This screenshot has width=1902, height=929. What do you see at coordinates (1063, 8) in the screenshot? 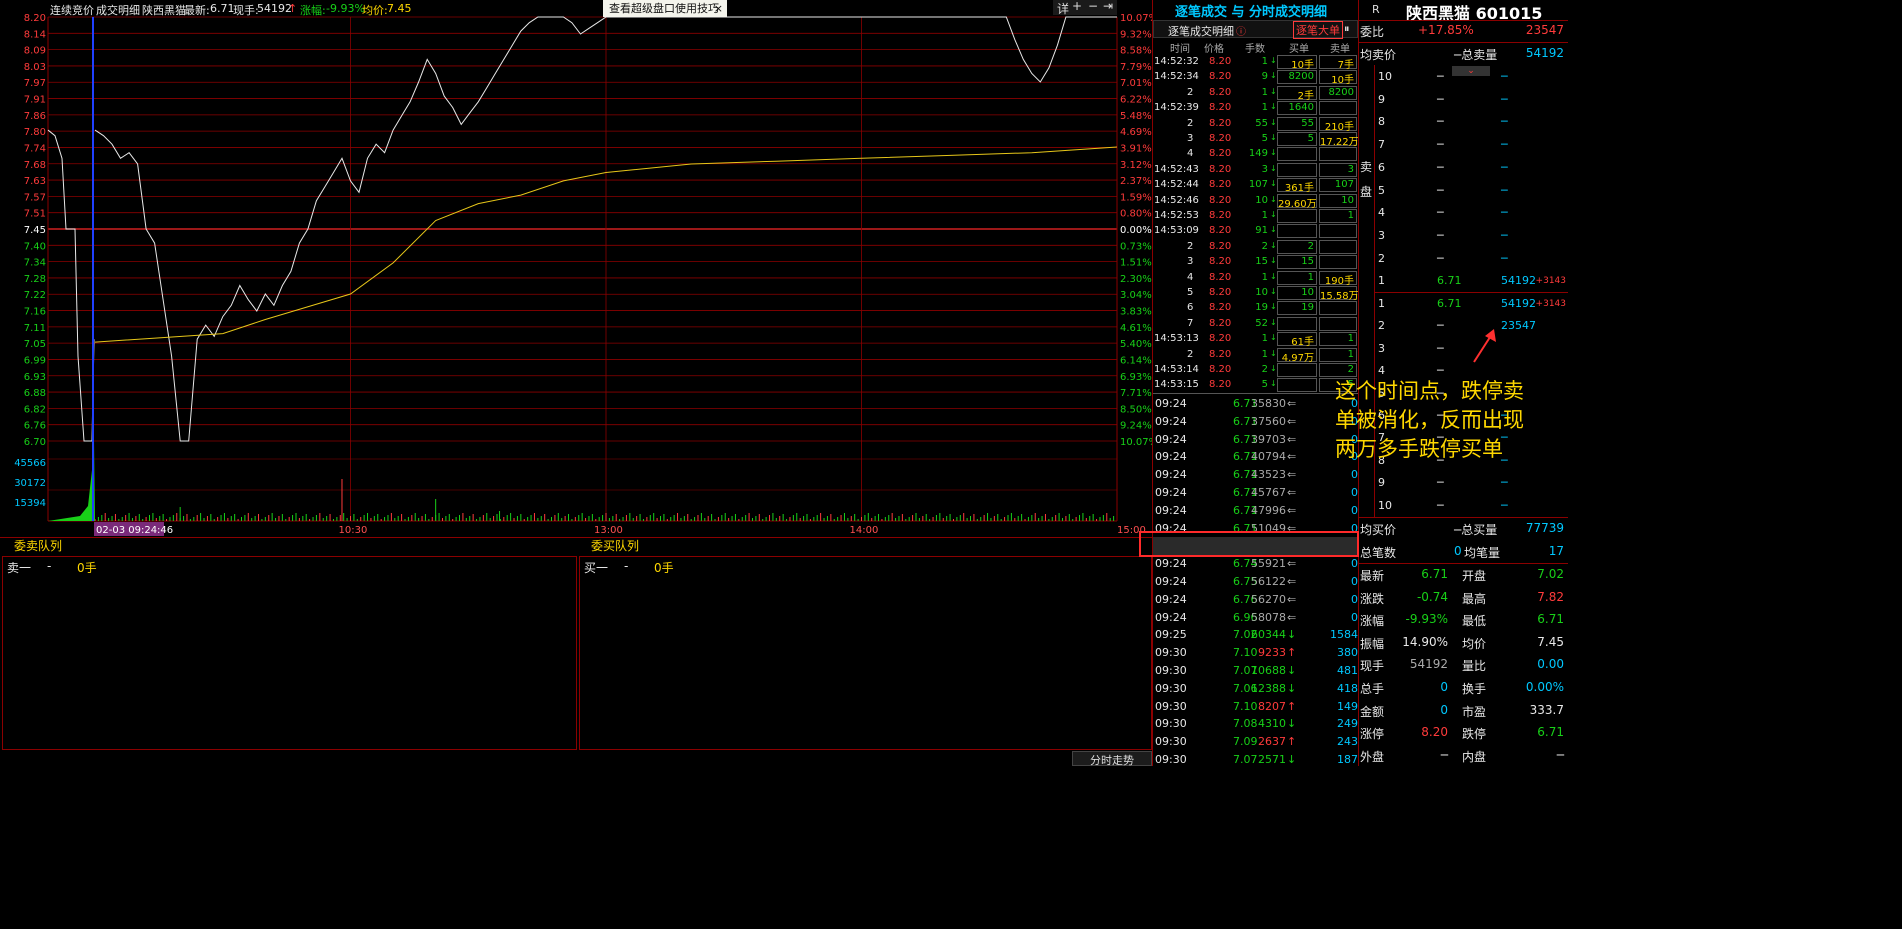
I see `detail-button: 详` at bounding box center [1063, 8].